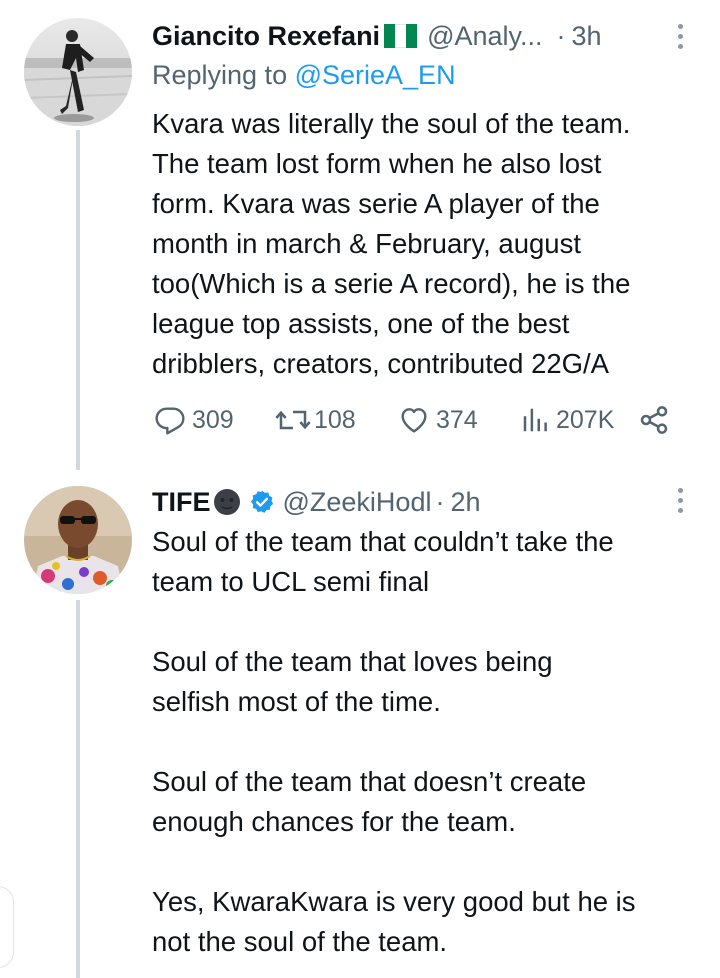 Image resolution: width=720 pixels, height=978 pixels. I want to click on reply-icon, so click(170, 420).